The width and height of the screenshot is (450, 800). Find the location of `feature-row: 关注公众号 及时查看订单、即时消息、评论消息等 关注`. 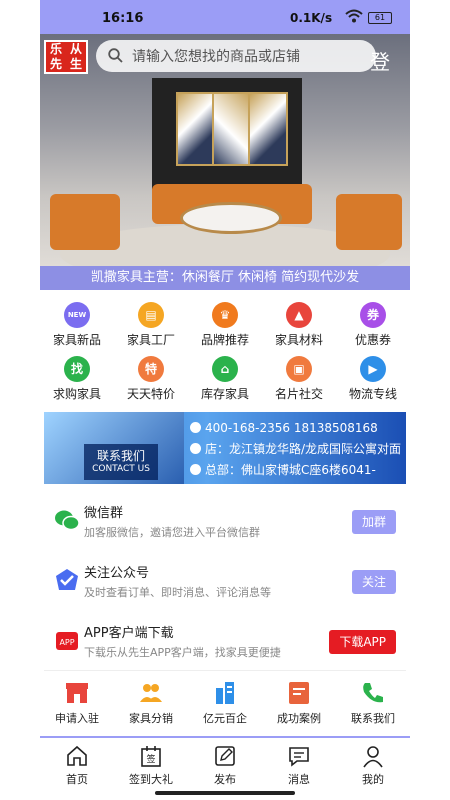

feature-row: 关注公众号 及时查看订单、即时消息、评论消息等 关注 is located at coordinates (225, 581).